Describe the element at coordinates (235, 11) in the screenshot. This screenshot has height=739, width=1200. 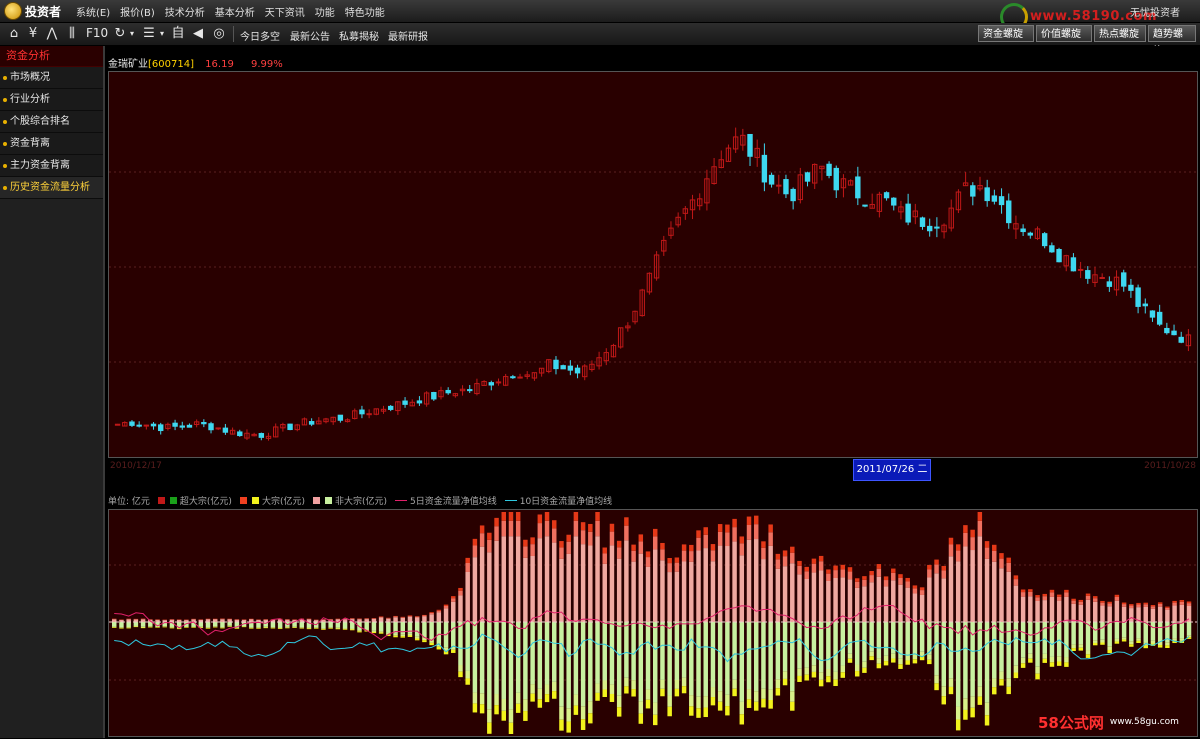
I see `menu-fundamental: 基本分析` at that location.